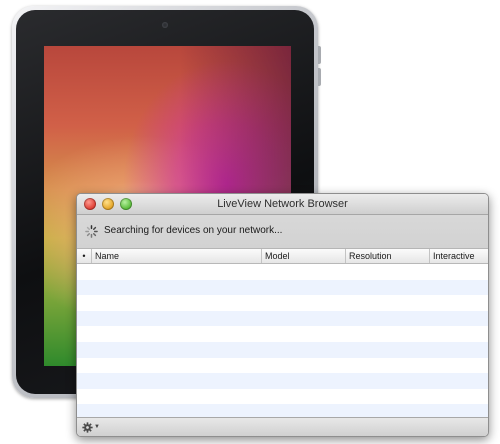  I want to click on column-header-name: Name, so click(177, 256).